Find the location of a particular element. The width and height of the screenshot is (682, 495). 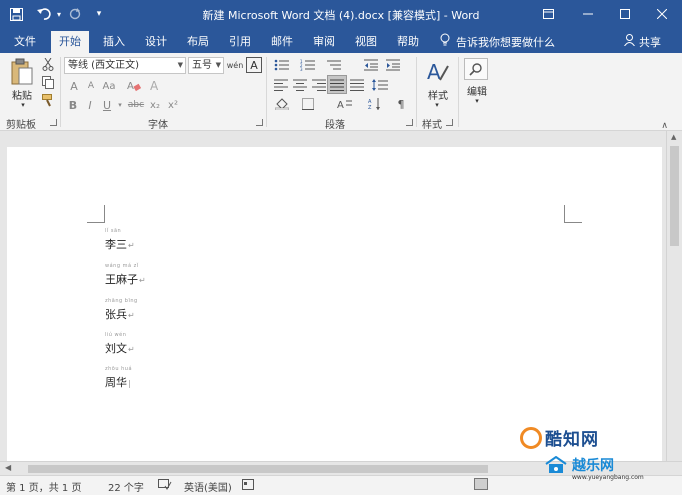

editing-dropdown-icon: ▾ is located at coordinates (477, 101).